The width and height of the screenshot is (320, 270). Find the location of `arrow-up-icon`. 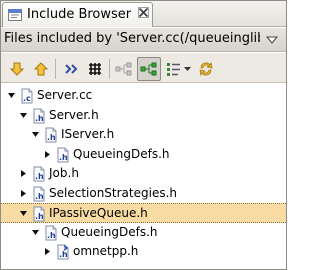

arrow-up-icon is located at coordinates (41, 69).